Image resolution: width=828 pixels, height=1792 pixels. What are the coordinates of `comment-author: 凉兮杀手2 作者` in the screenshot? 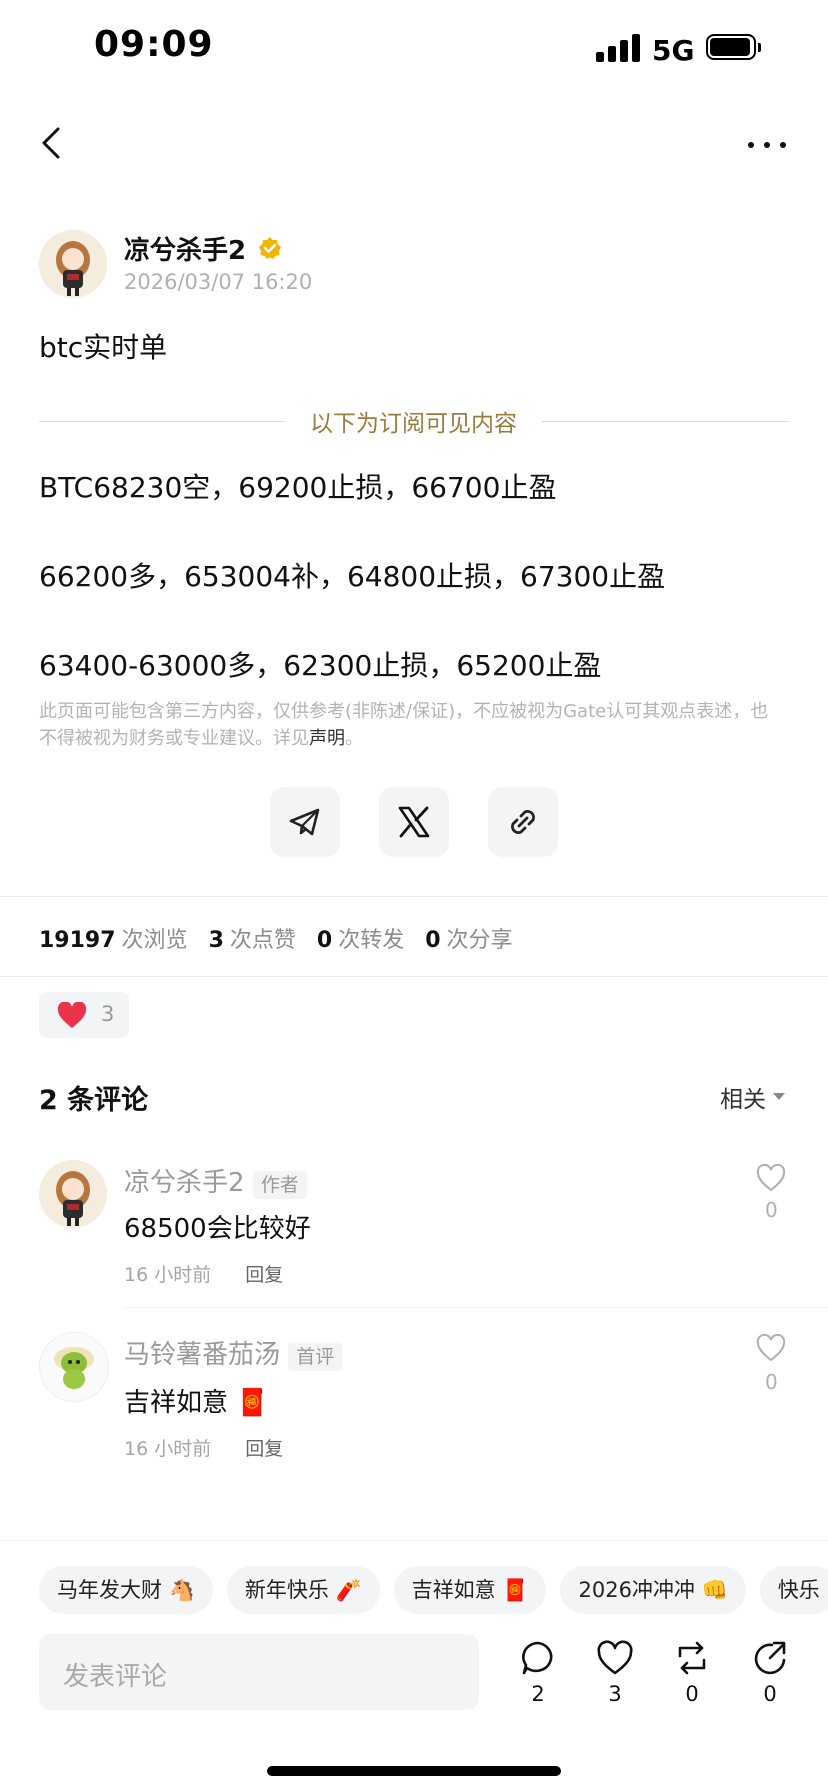 It's located at (215, 1180).